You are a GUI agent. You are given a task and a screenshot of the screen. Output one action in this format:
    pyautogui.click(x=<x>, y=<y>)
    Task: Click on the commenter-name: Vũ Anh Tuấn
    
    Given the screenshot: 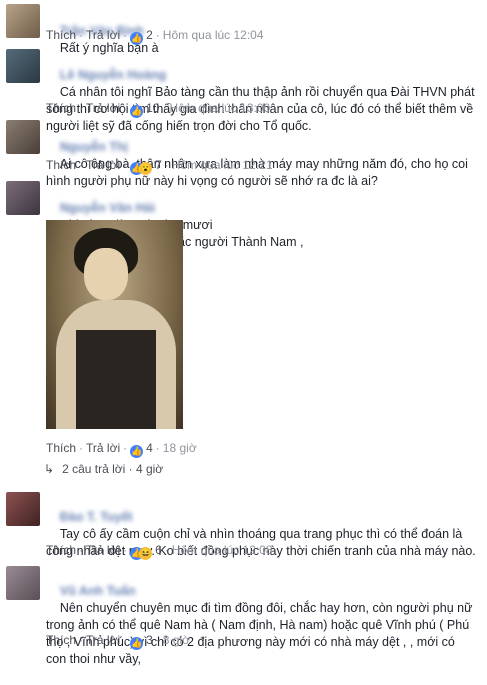 What is the action you would take?
    pyautogui.click(x=98, y=591)
    